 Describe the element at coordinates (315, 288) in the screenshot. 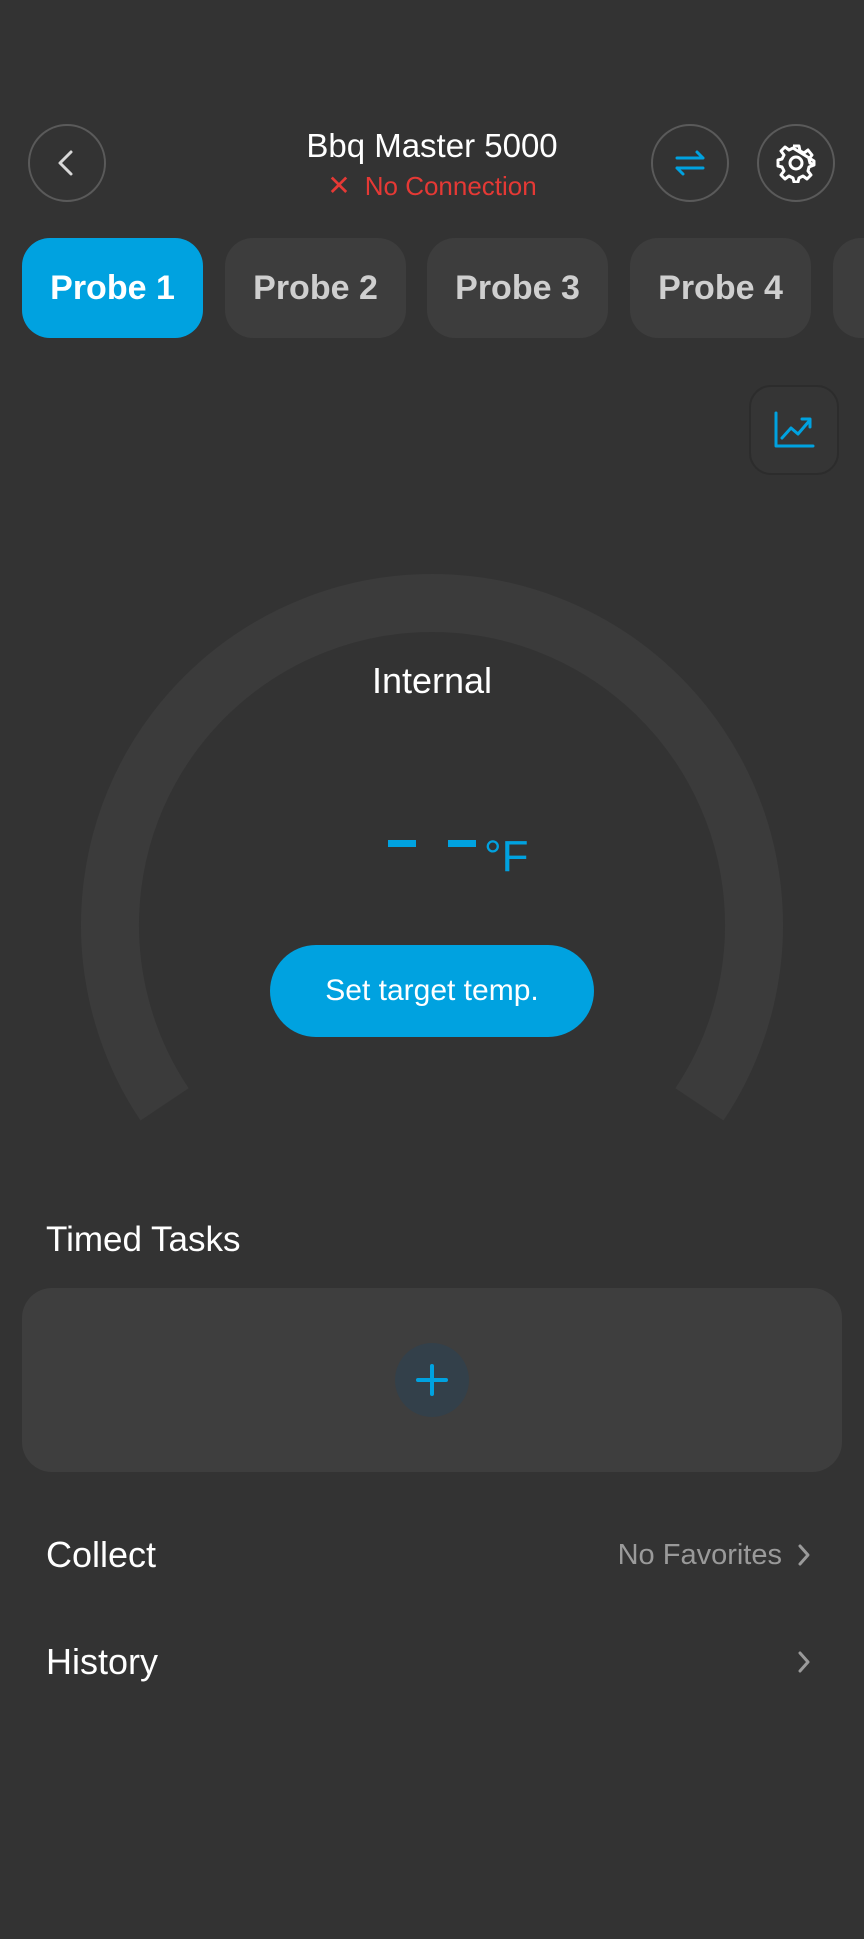

I see `tab-probe-2: Probe 2` at that location.